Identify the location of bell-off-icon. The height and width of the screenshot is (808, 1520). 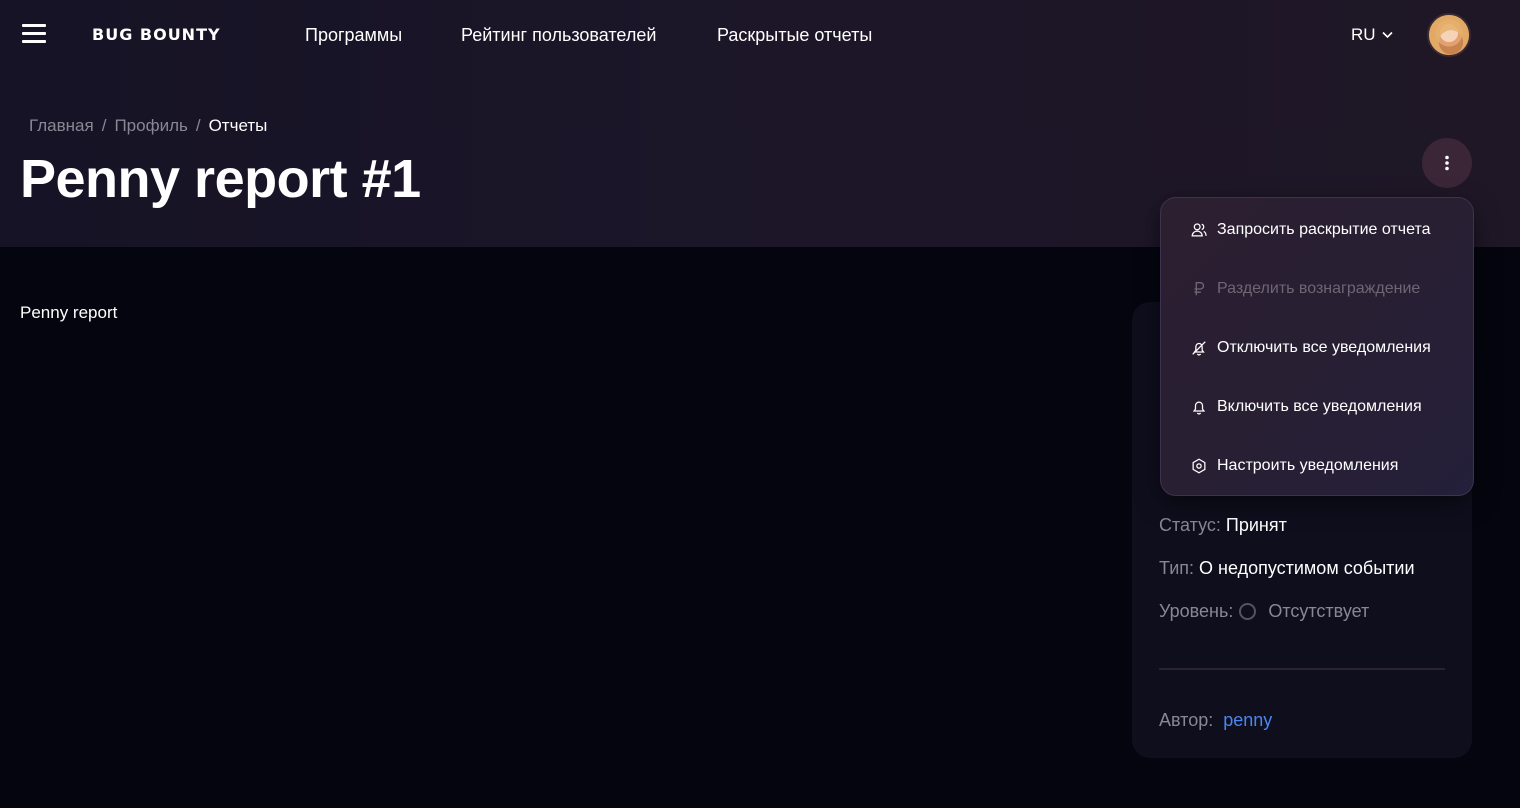
(1199, 348).